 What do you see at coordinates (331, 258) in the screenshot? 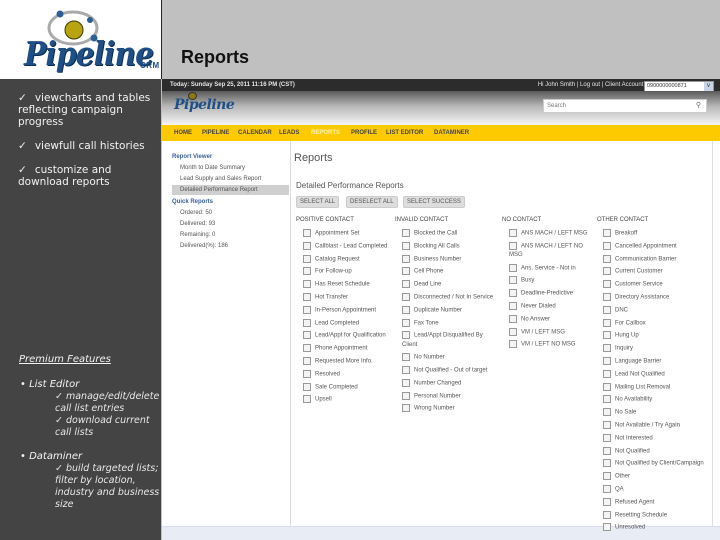
I see `disposition-option: Catalog Request` at bounding box center [331, 258].